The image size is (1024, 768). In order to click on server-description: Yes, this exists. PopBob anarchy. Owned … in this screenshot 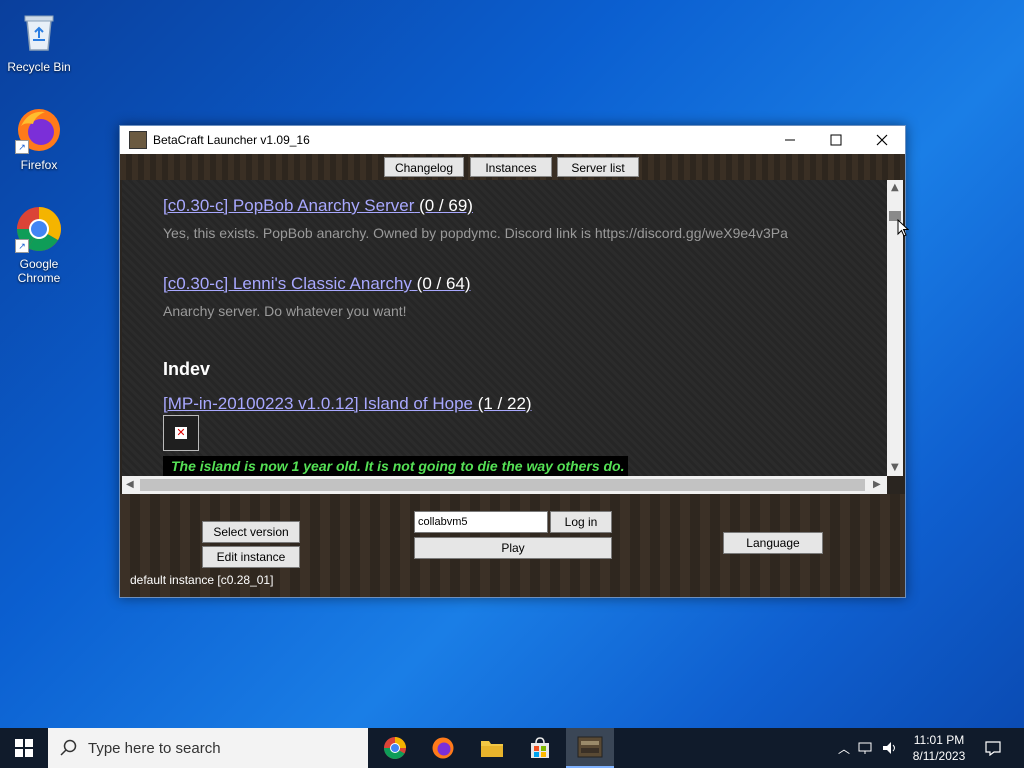, I will do `click(475, 233)`.